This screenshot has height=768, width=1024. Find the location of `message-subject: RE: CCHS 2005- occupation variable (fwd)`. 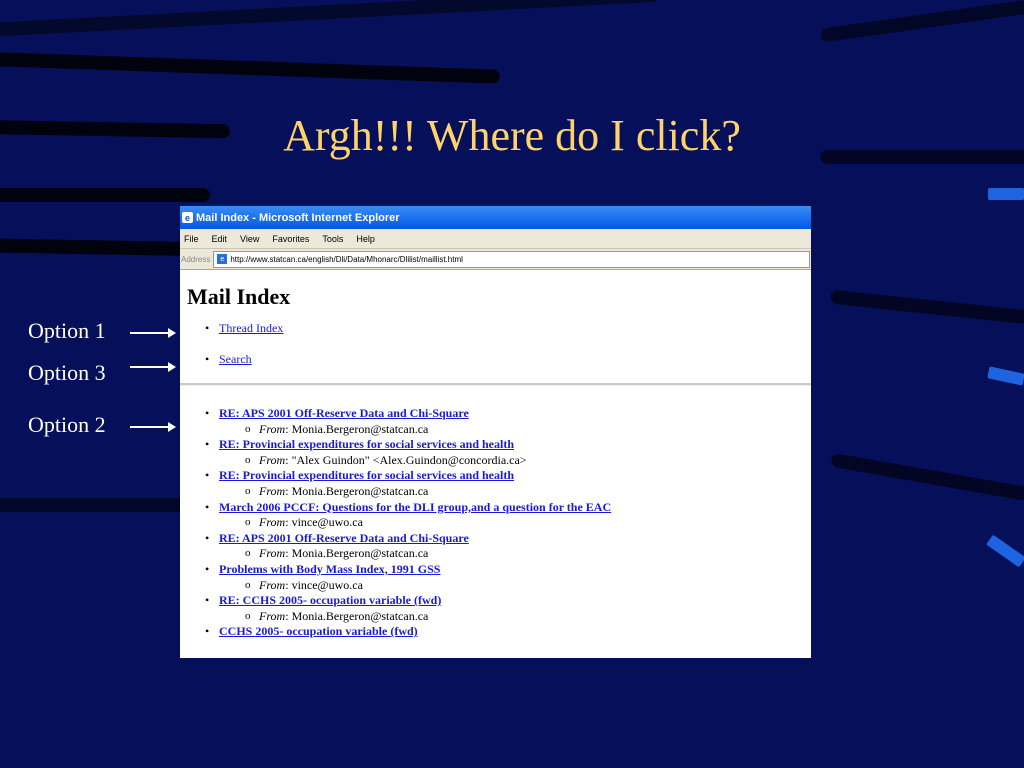

message-subject: RE: CCHS 2005- occupation variable (fwd) is located at coordinates (499, 601).